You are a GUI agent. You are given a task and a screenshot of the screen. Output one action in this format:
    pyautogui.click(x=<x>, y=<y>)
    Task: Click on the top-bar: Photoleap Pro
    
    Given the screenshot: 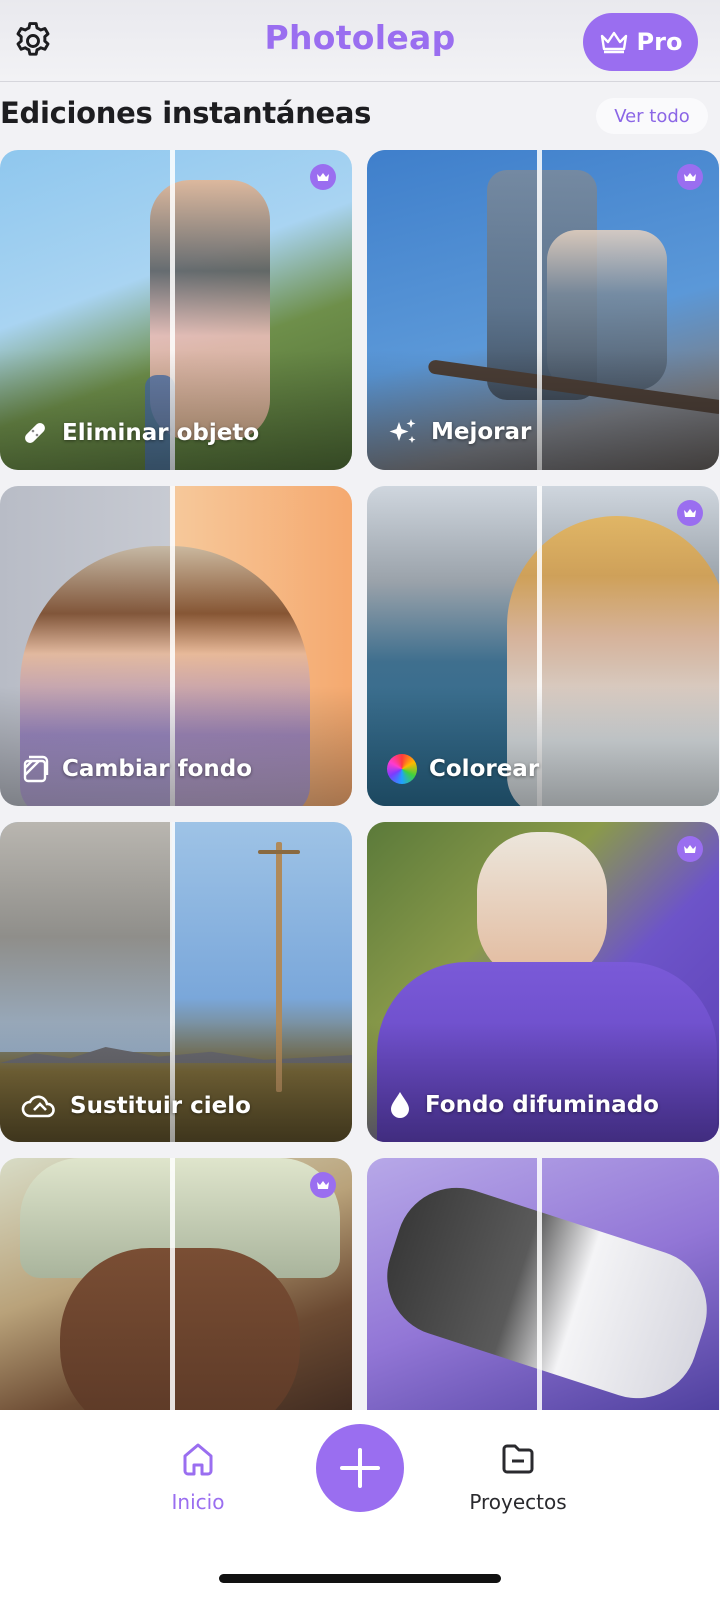 What is the action you would take?
    pyautogui.click(x=360, y=41)
    